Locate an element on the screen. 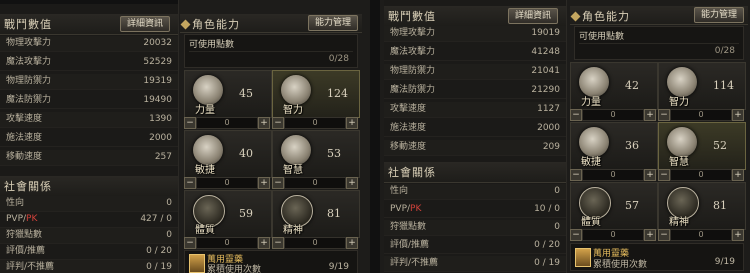  social-label: 評判/不推薦 is located at coordinates (30, 267).